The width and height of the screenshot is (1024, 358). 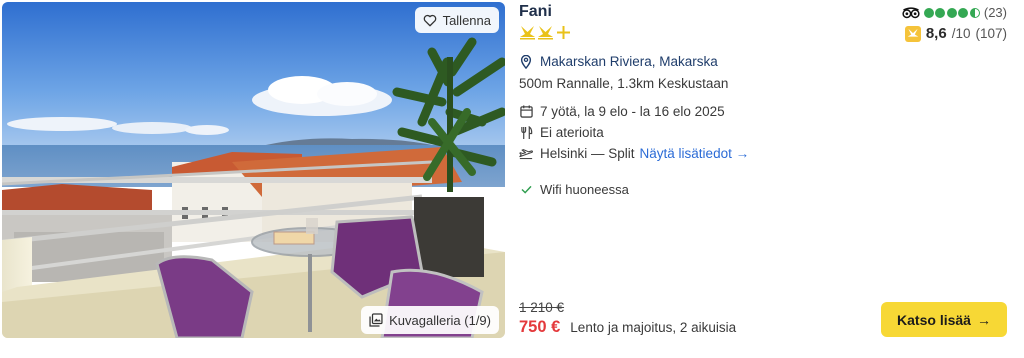 I want to click on see-more-button: Katso lisää →, so click(x=944, y=319).